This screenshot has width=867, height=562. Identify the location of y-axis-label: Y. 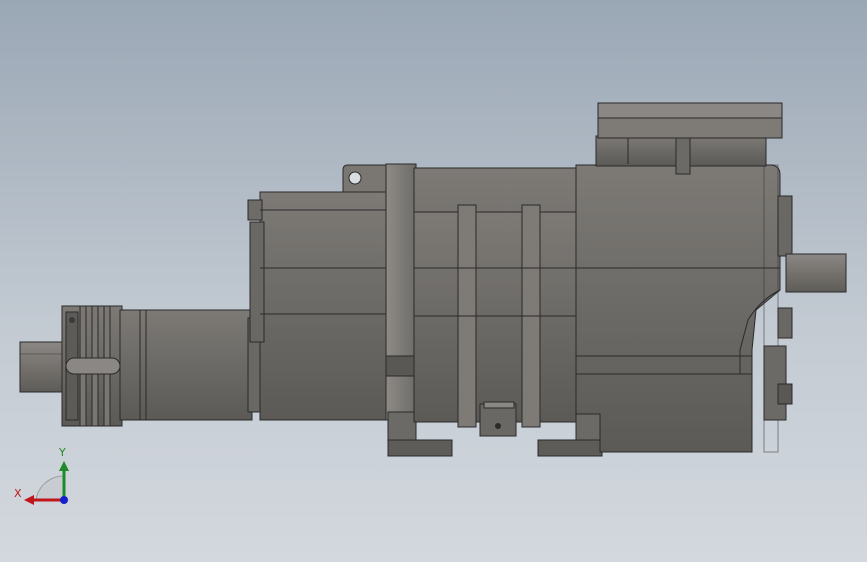
(62, 452).